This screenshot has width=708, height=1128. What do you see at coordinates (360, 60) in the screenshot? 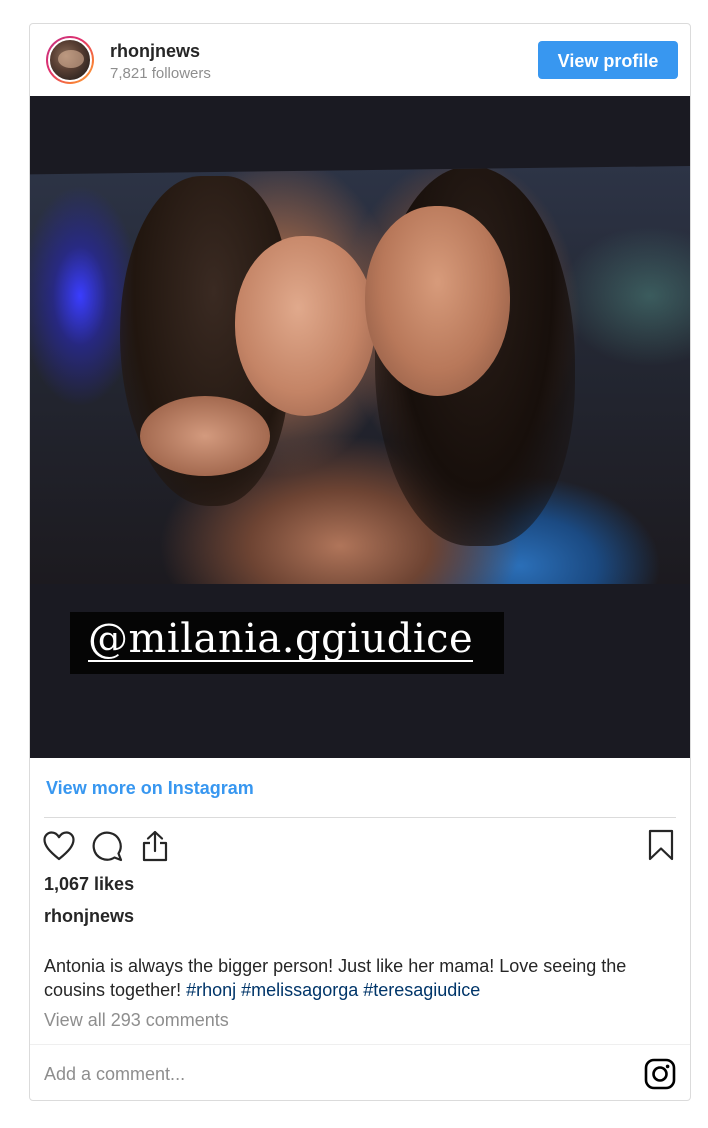
I see `post-header: rhonjnews 7,821 followers View profile` at bounding box center [360, 60].